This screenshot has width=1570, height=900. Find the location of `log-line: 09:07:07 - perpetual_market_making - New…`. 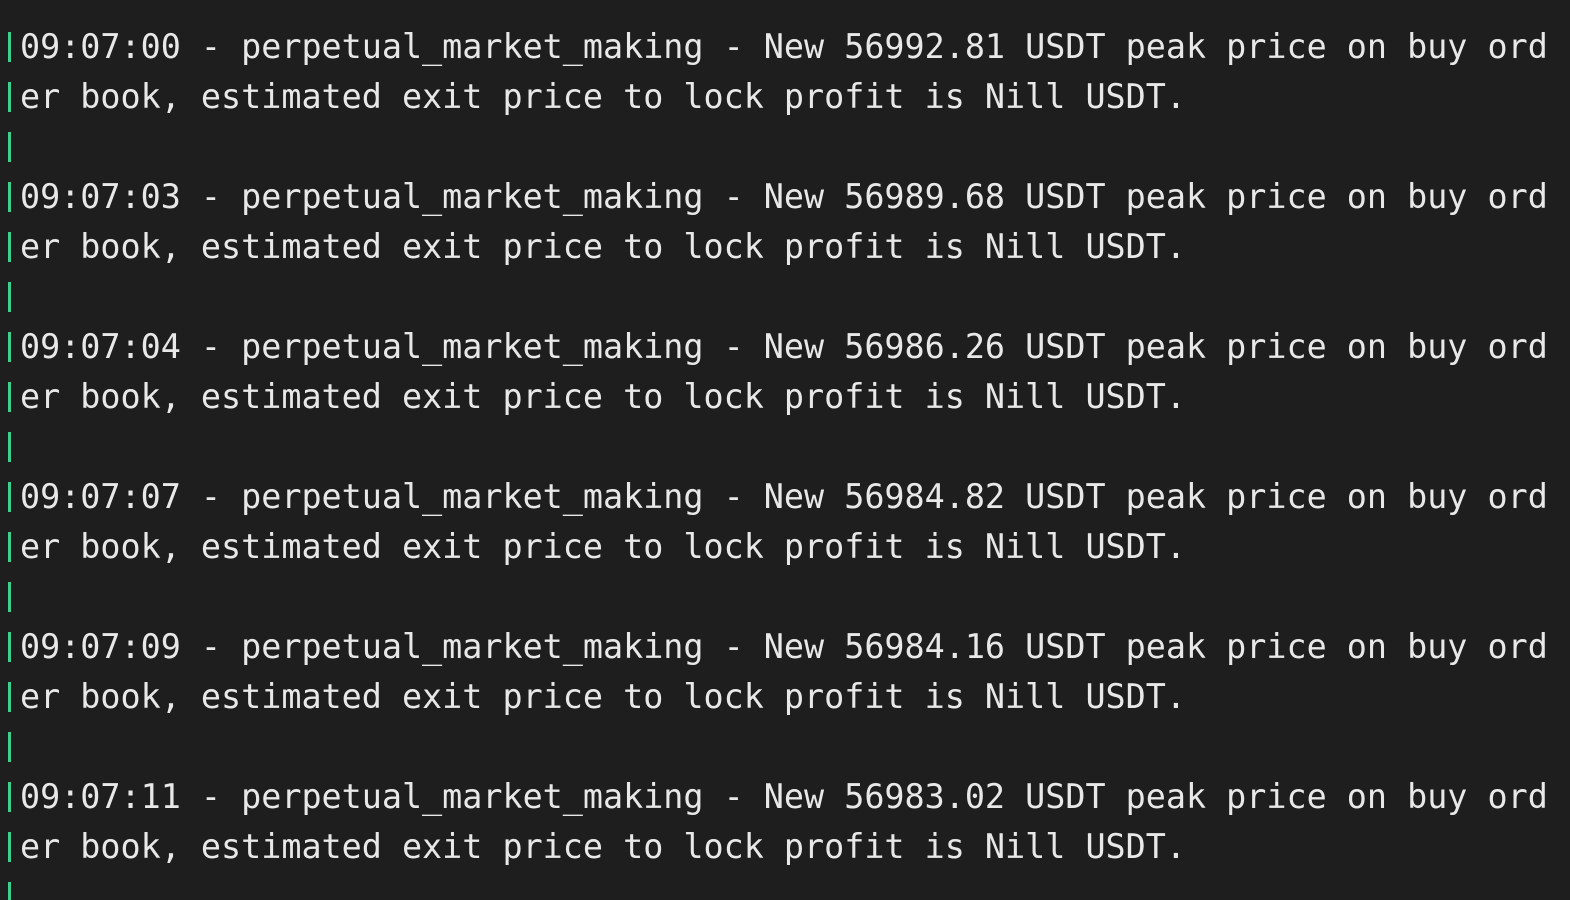

log-line: 09:07:07 - perpetual_market_making - New… is located at coordinates (784, 496).